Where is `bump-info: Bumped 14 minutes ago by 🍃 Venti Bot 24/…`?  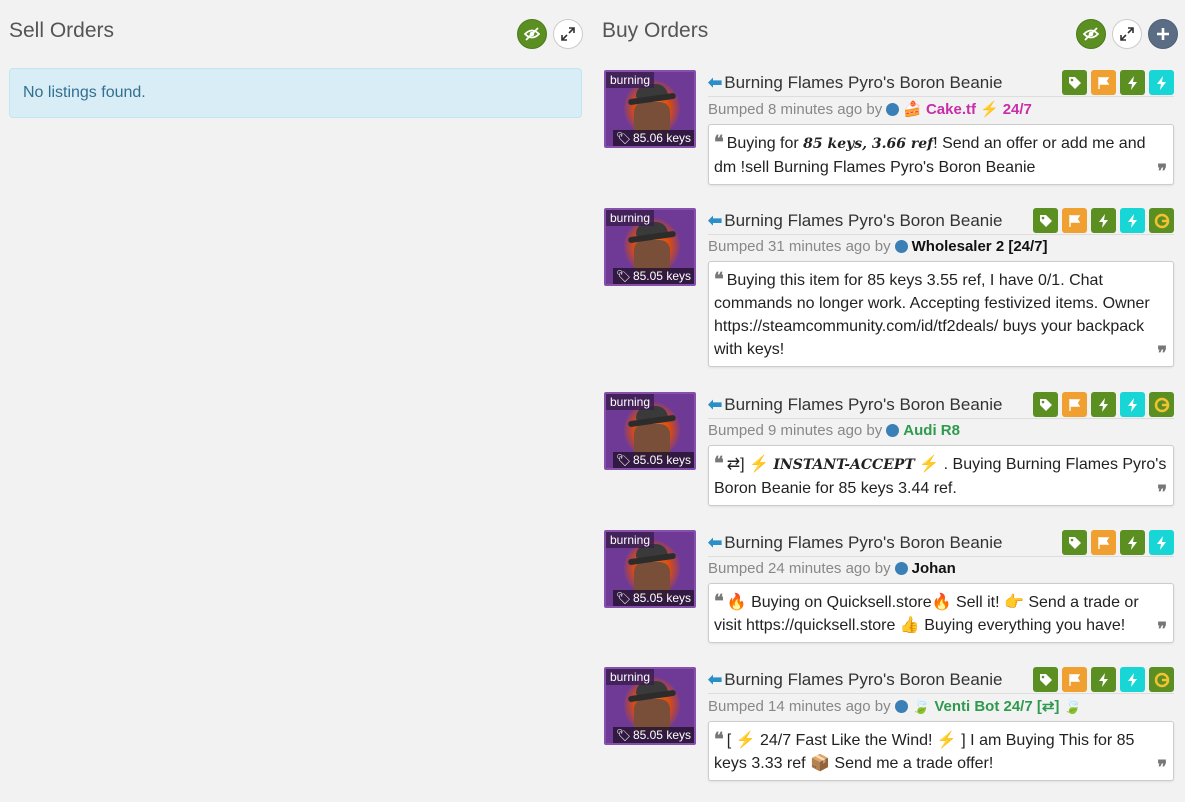
bump-info: Bumped 14 minutes ago by 🍃 Venti Bot 24/… is located at coordinates (895, 706).